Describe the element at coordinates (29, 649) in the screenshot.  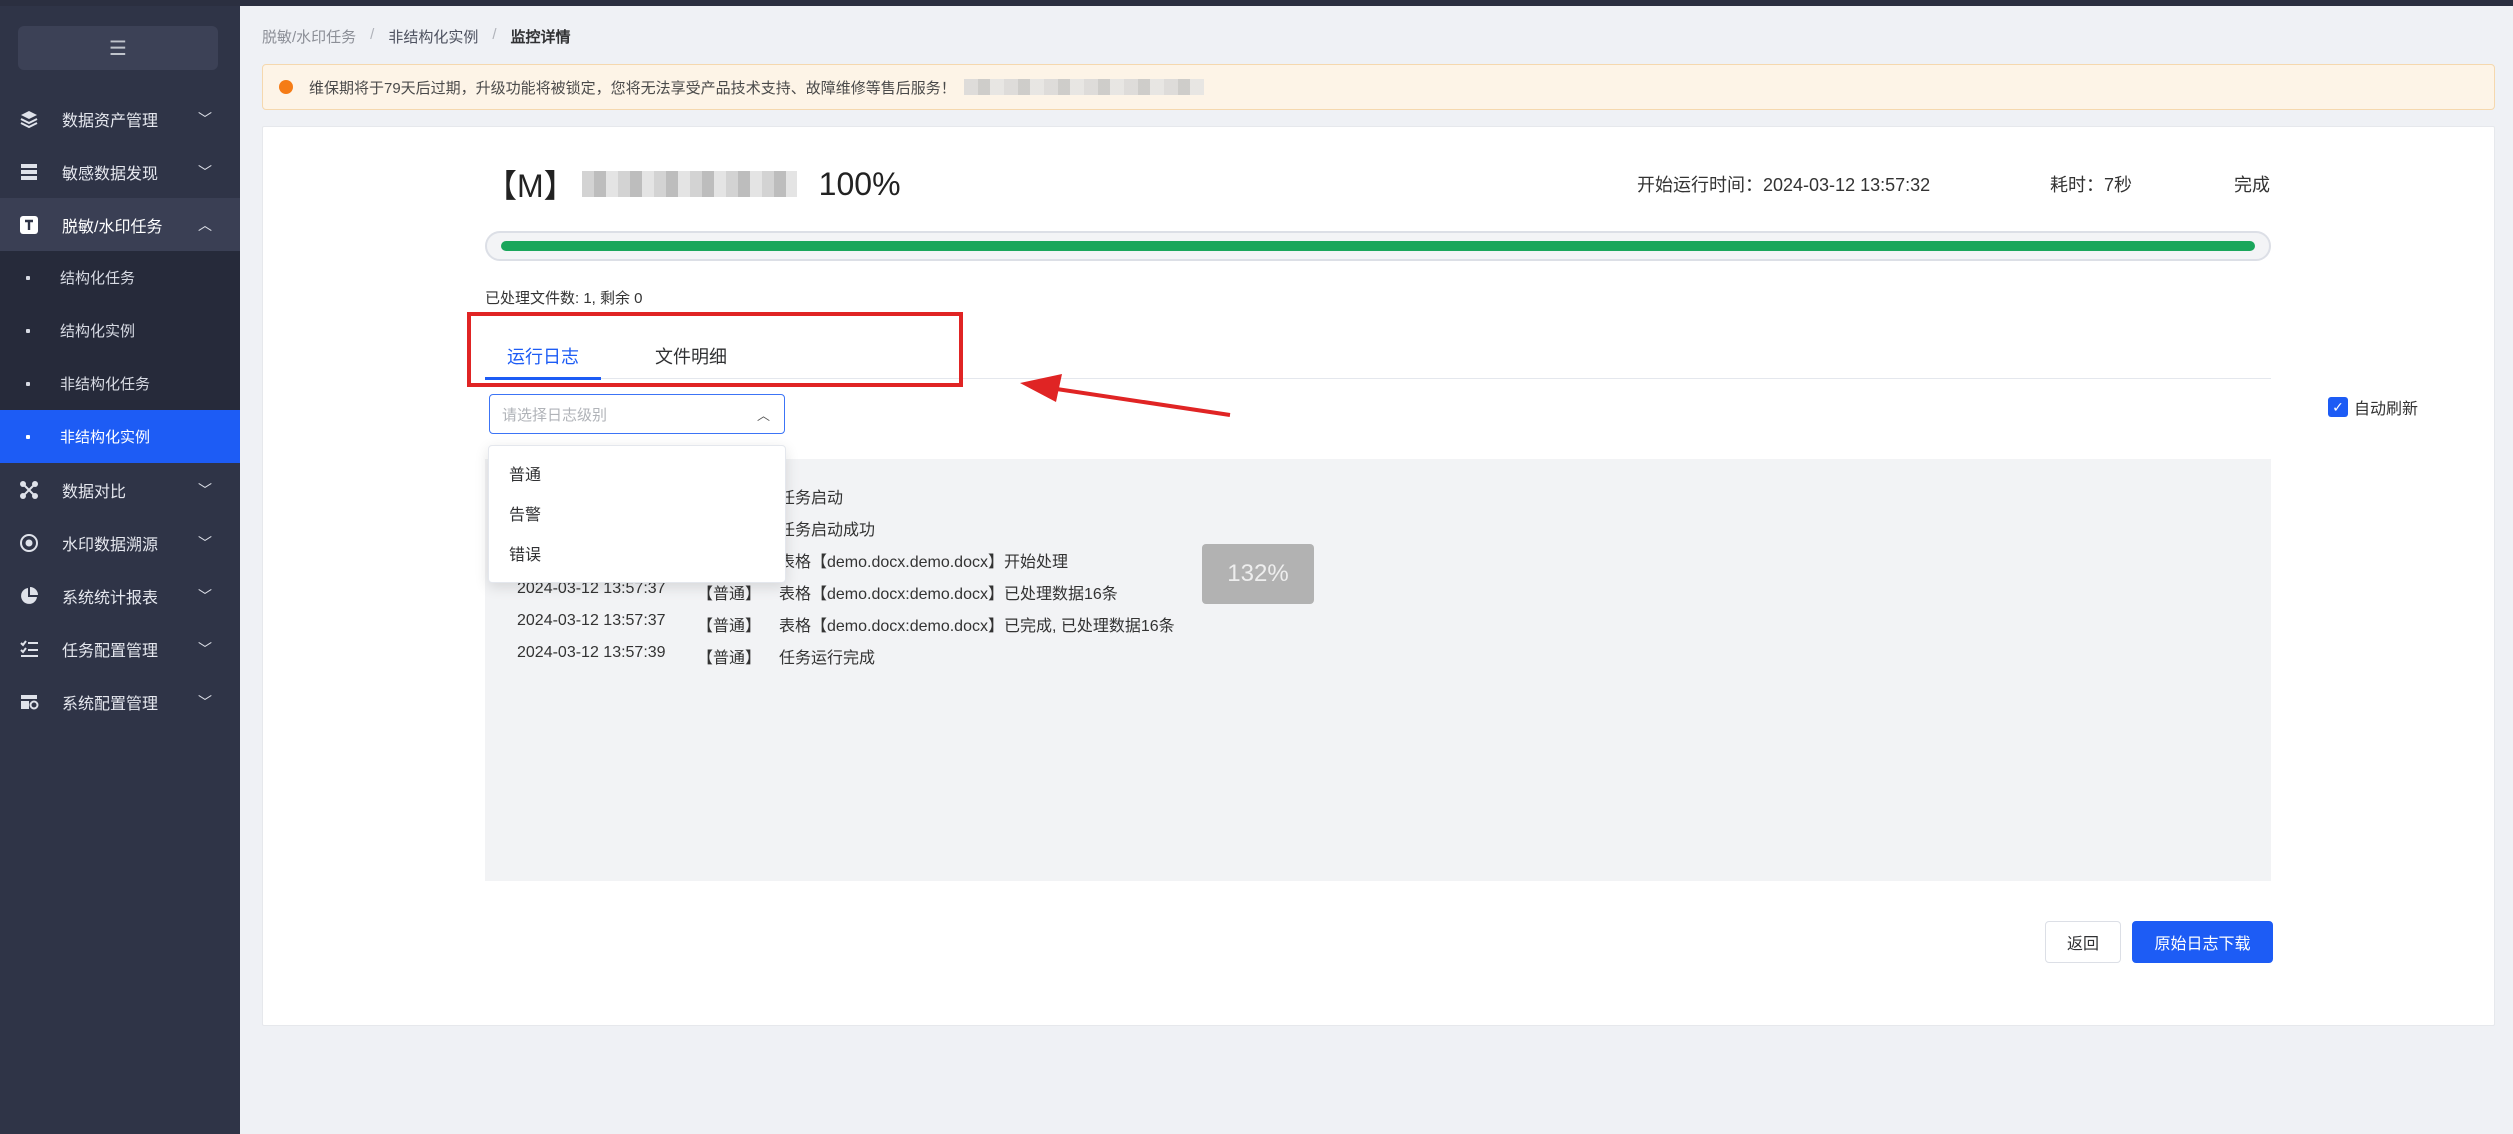
I see `list-check-icon` at that location.